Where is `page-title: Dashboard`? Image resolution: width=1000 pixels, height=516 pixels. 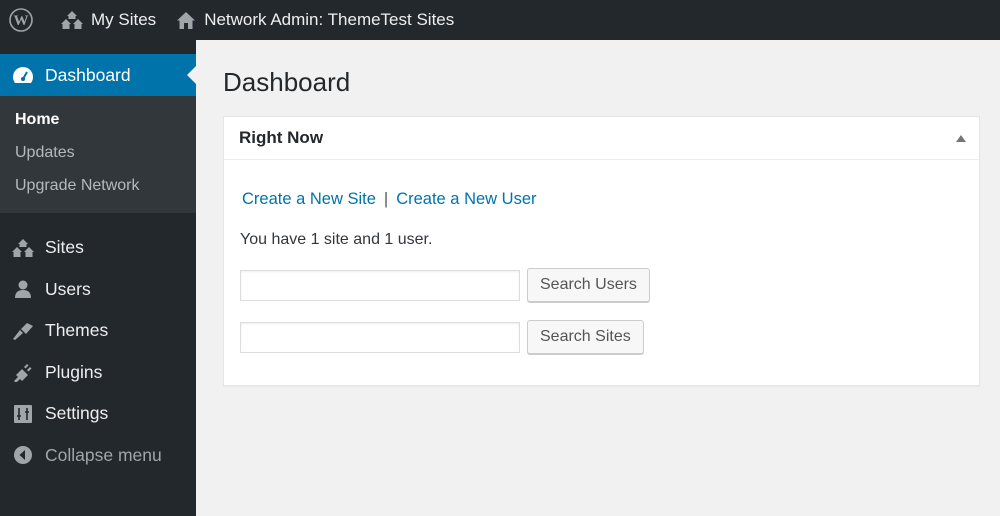
page-title: Dashboard is located at coordinates (287, 82).